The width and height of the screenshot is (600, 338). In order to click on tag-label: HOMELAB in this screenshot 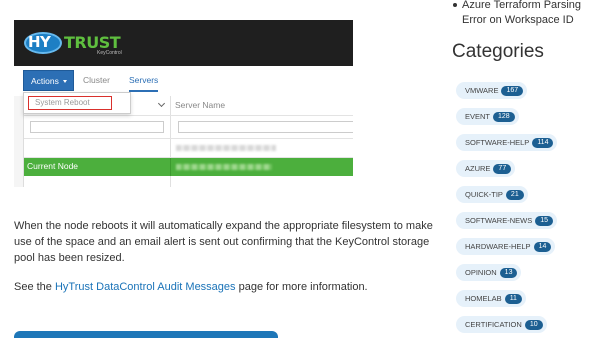, I will do `click(483, 298)`.